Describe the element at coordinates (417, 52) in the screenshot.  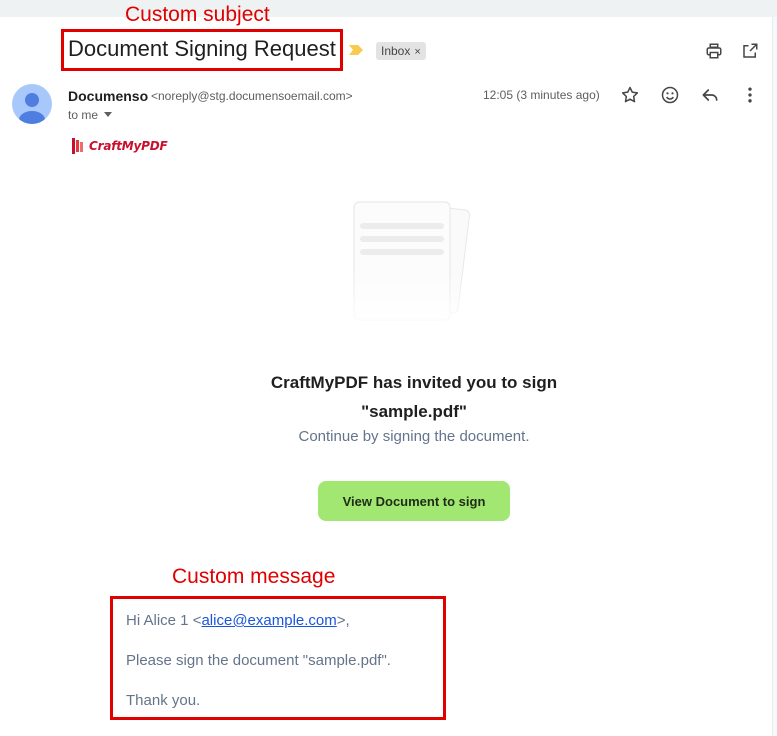
I see `remove-label-icon: ×` at that location.